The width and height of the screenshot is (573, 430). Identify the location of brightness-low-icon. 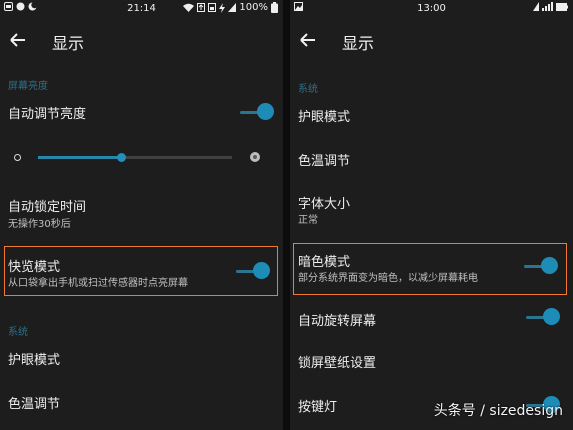
(17, 157).